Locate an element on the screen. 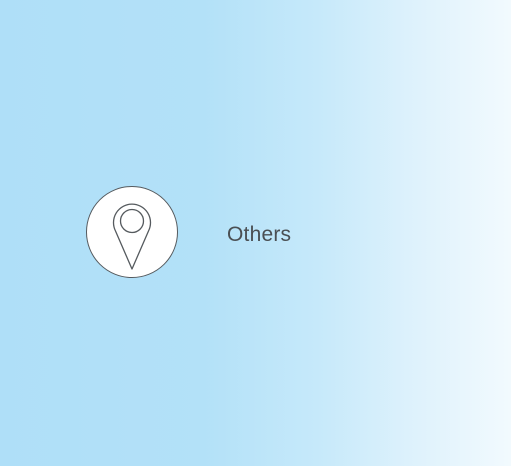  category-item-others: Others is located at coordinates (188, 232).